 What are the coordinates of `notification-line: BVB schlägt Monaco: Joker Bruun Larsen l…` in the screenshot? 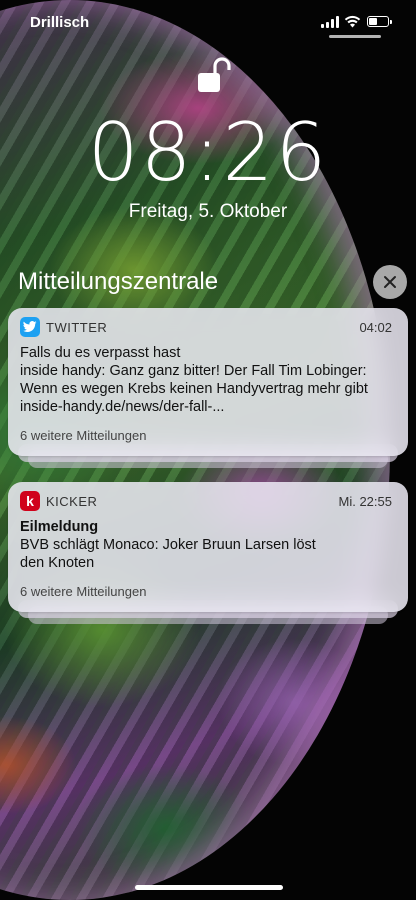 It's located at (168, 545).